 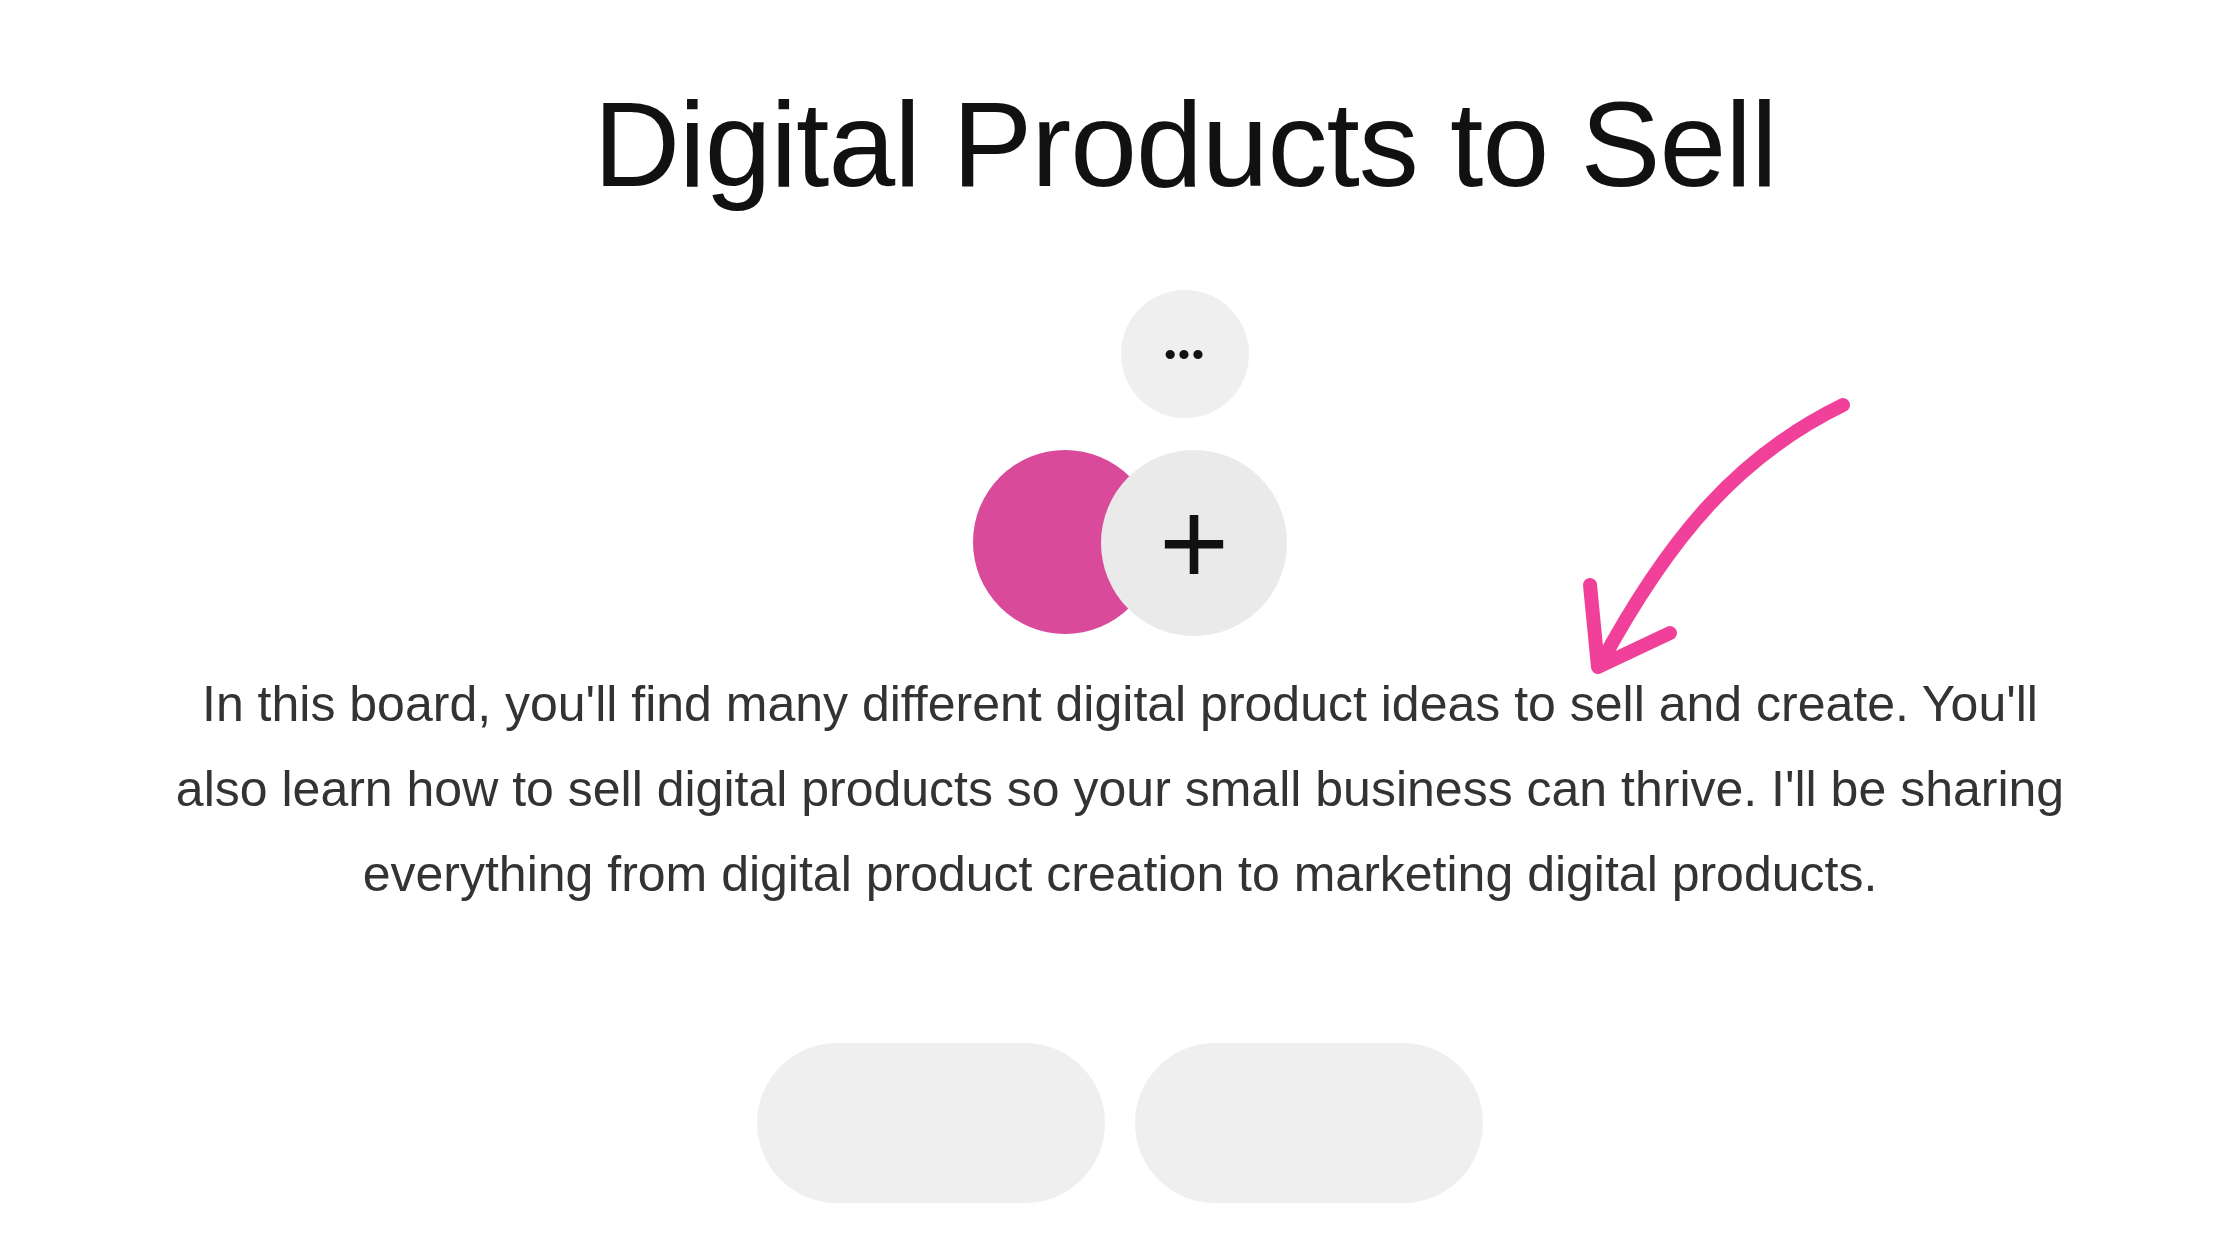 What do you see at coordinates (1185, 354) in the screenshot?
I see `more-options-button: •••` at bounding box center [1185, 354].